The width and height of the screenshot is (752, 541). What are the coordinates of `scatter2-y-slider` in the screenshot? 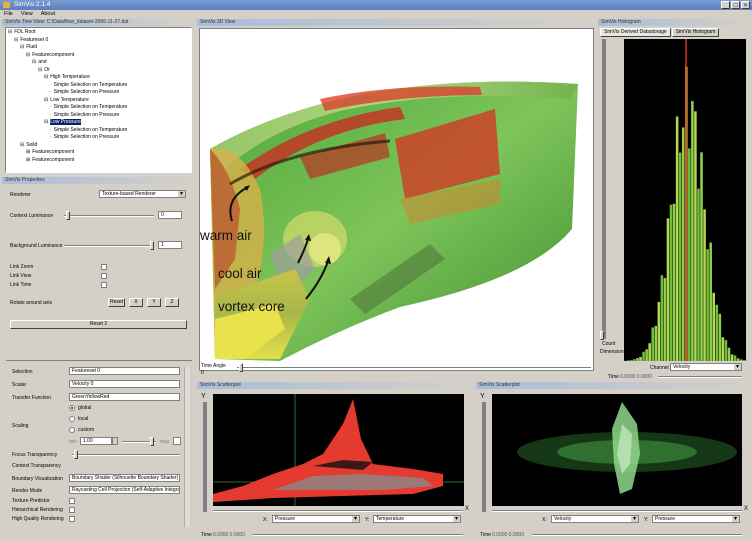 It's located at (484, 457).